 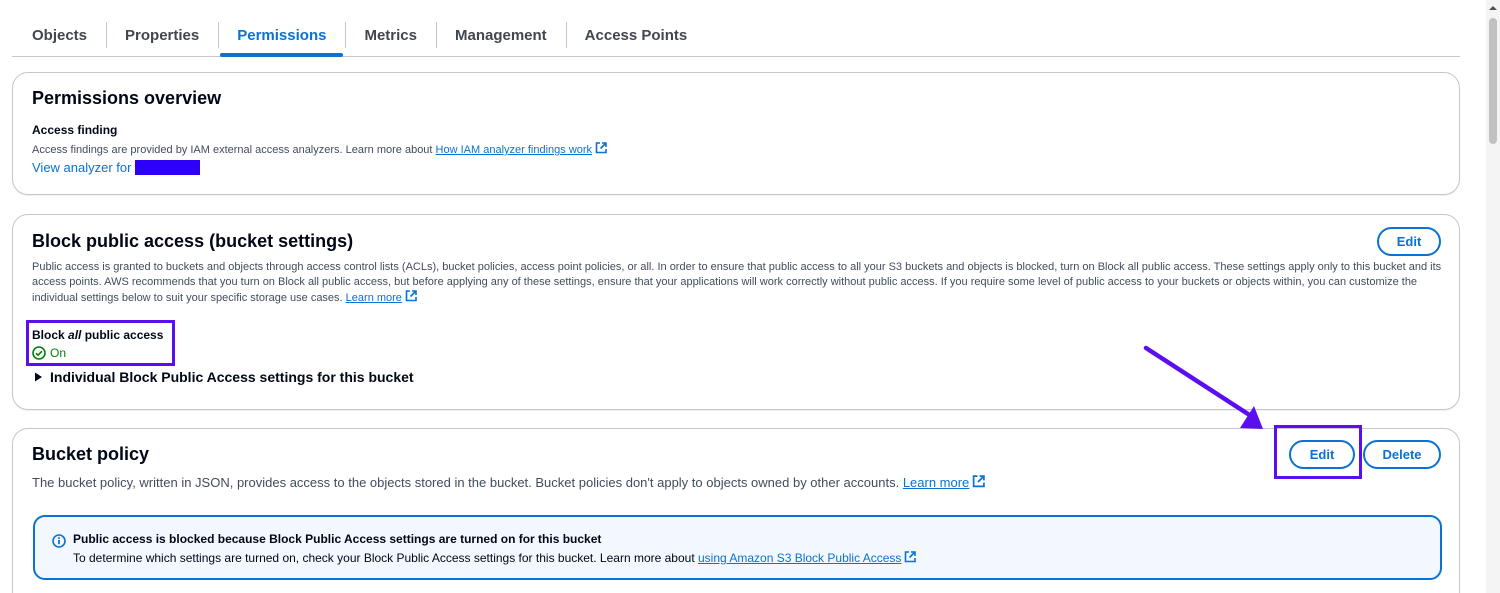 What do you see at coordinates (1203, 387) in the screenshot?
I see `annotation-arrow-icon` at bounding box center [1203, 387].